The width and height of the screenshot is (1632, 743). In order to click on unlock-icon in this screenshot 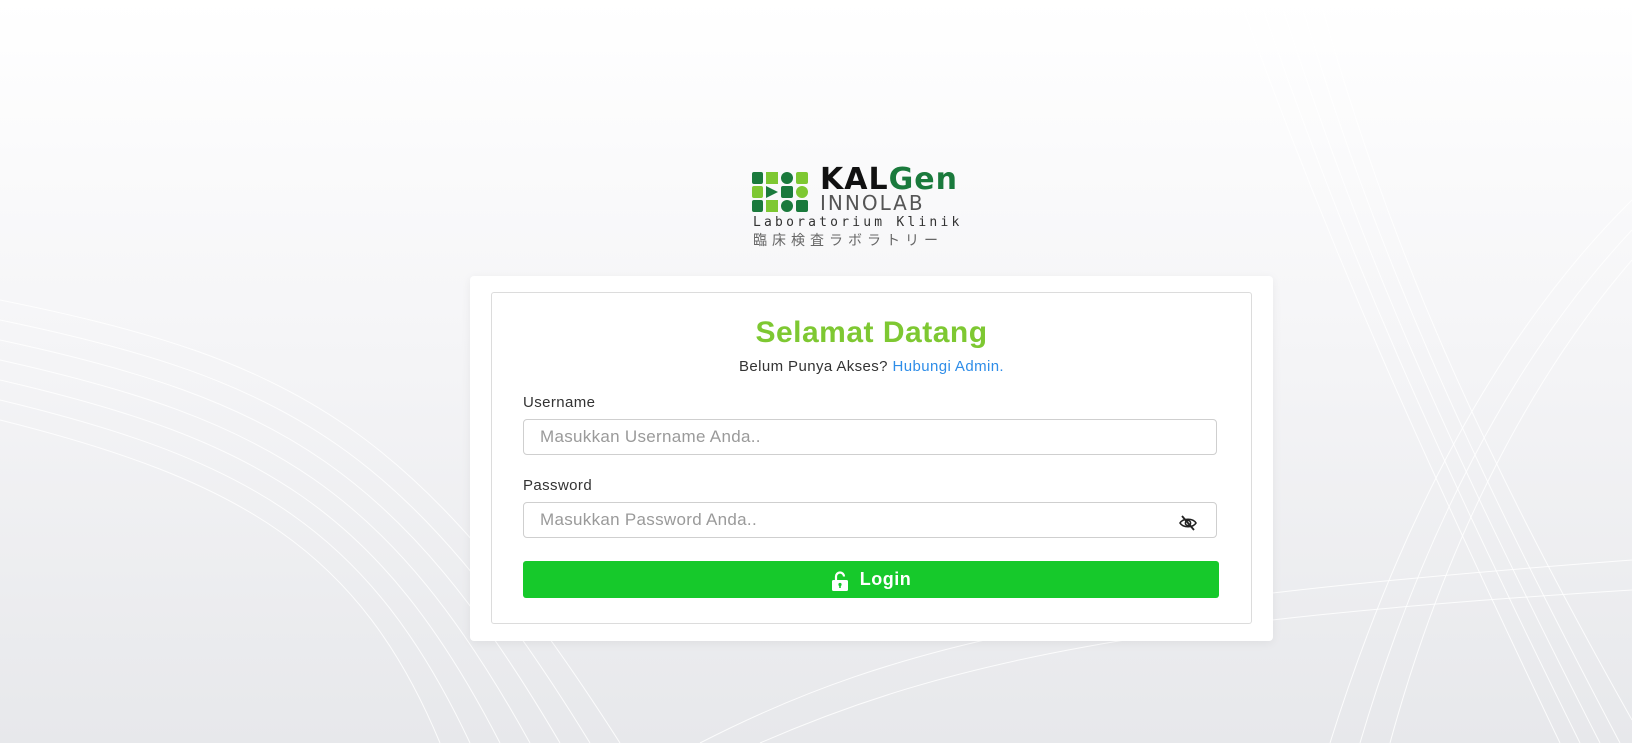, I will do `click(839, 580)`.